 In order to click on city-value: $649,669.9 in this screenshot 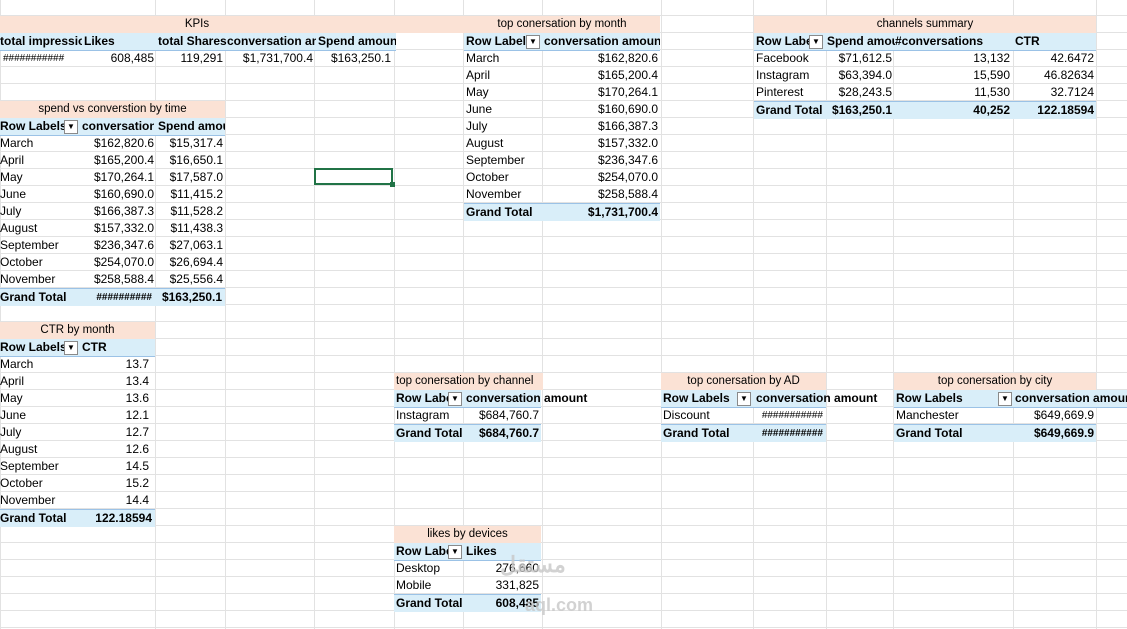, I will do `click(1055, 415)`.